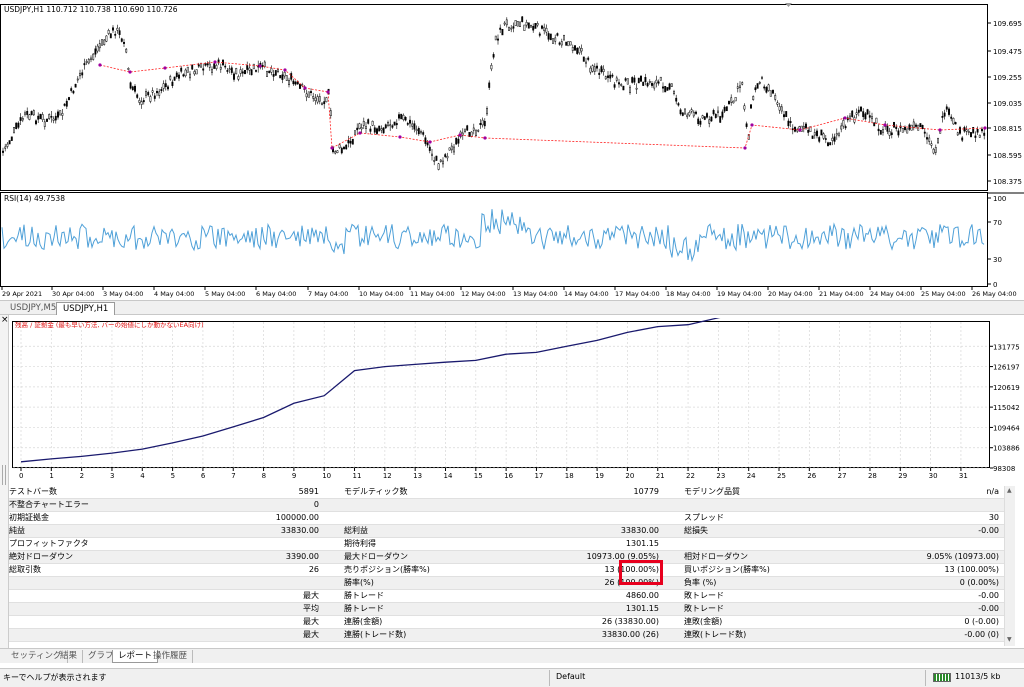  Describe the element at coordinates (171, 656) in the screenshot. I see `tab-journal: 操作履歴` at that location.